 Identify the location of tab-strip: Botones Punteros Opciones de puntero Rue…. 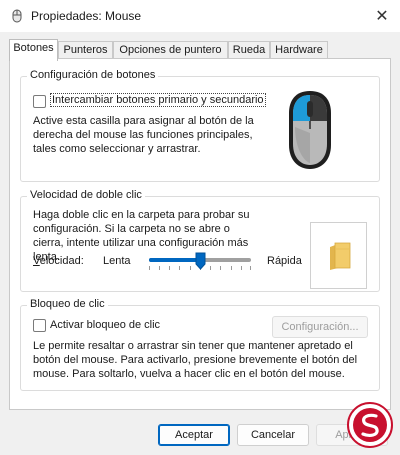
(200, 50).